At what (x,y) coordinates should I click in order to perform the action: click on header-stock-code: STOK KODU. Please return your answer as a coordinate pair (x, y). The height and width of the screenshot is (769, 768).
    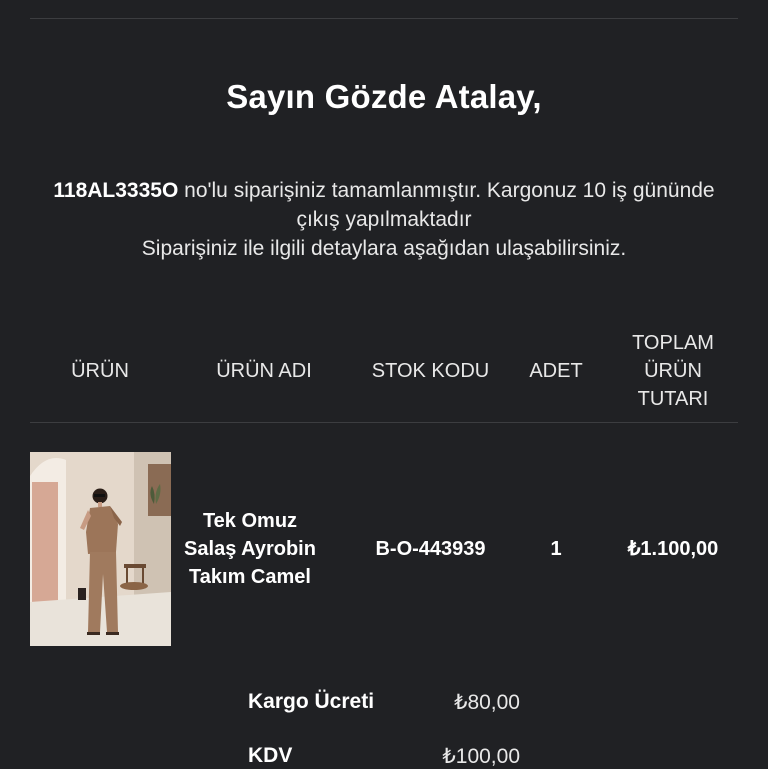
    Looking at the image, I should click on (430, 371).